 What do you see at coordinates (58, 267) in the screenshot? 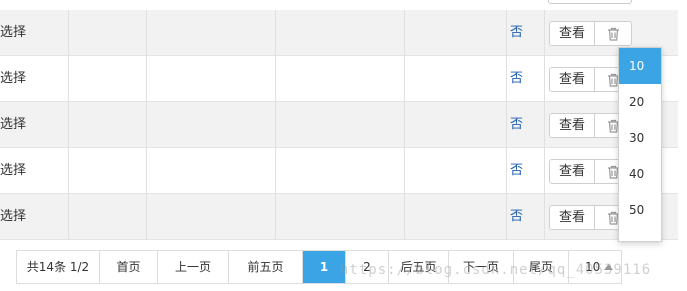
I see `pagination-summary: 共14条 1/2` at bounding box center [58, 267].